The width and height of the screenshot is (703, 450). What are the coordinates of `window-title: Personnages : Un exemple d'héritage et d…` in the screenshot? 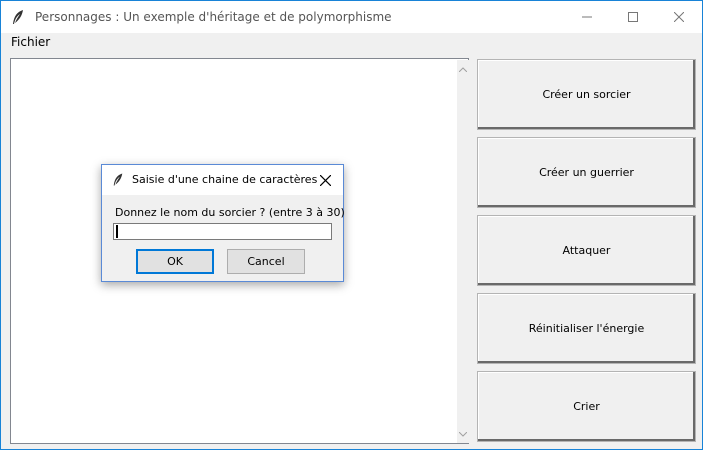 It's located at (213, 17).